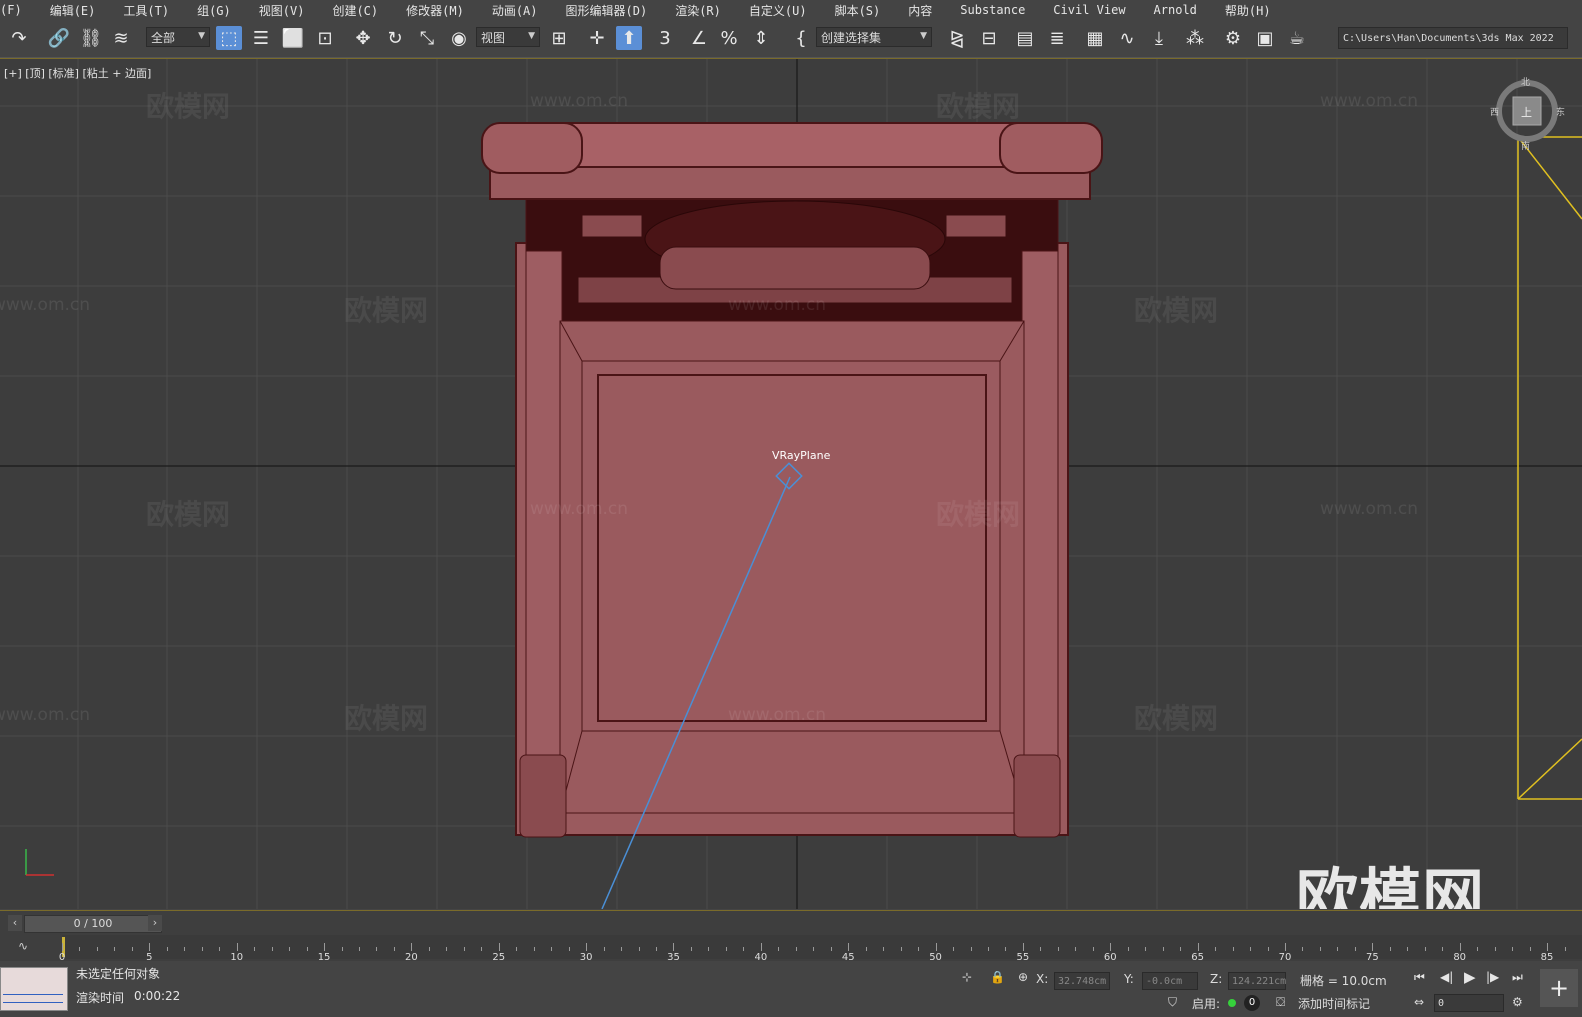 The height and width of the screenshot is (1017, 1582). I want to click on pivot-center-icon: ⊞, so click(559, 38).